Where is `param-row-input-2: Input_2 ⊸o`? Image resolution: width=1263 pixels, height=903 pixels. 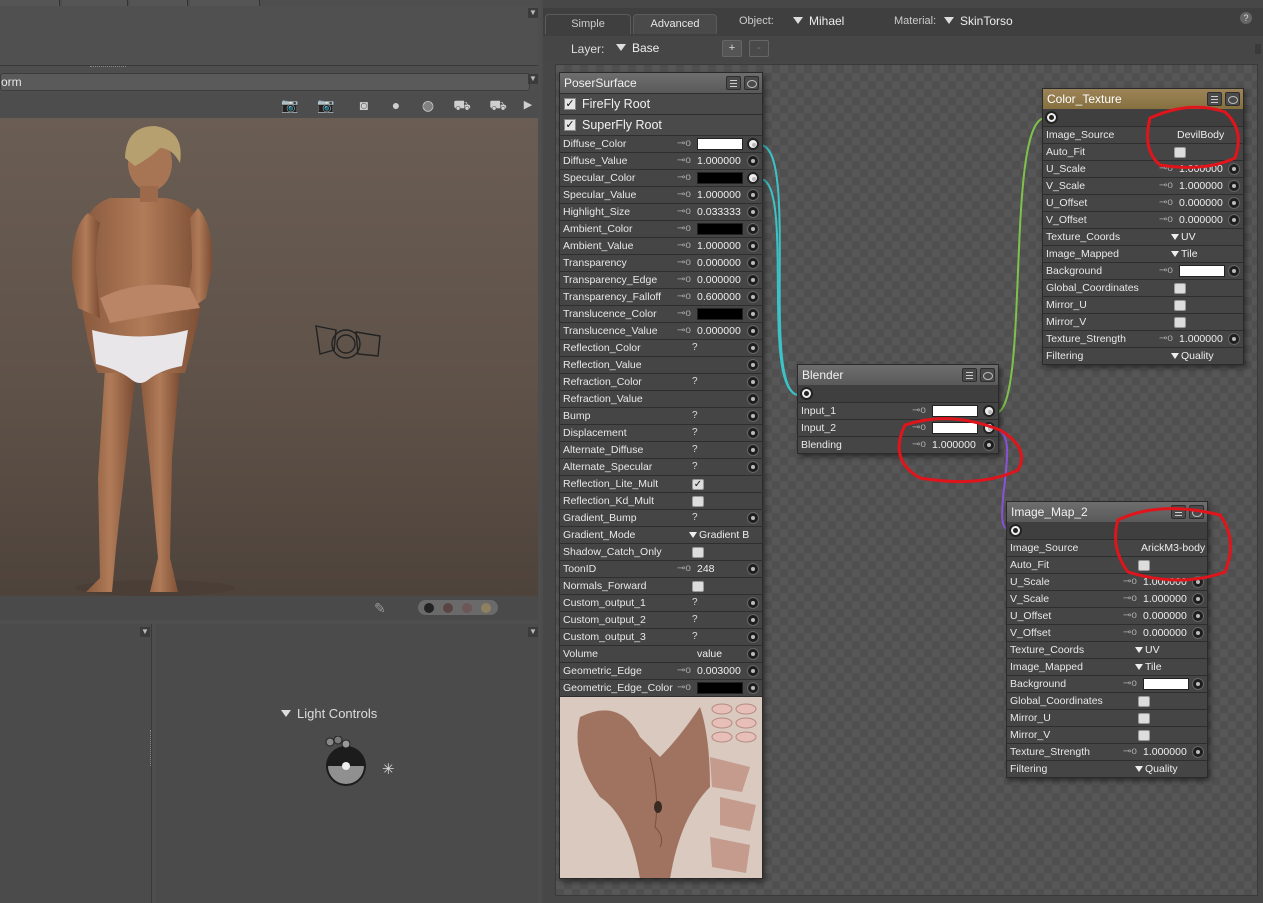
param-row-input-2: Input_2 ⊸o is located at coordinates (898, 427).